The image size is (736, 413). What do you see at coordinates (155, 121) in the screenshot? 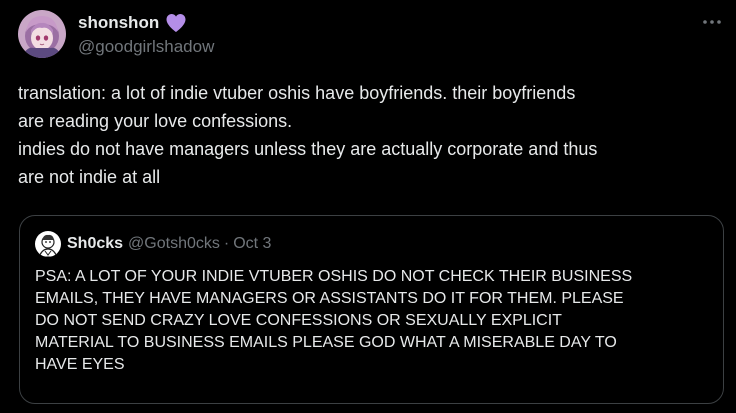
I see `tweet-text-line: are reading your love confessions.` at bounding box center [155, 121].